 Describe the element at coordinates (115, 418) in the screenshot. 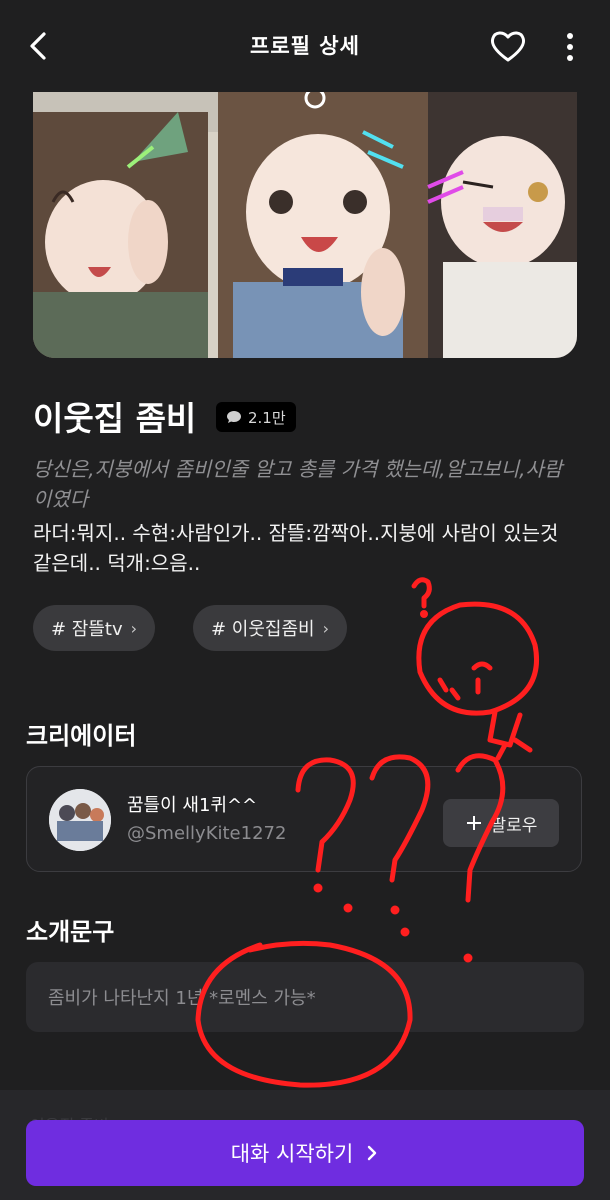

I see `character-name: 이웃집 좀비` at that location.